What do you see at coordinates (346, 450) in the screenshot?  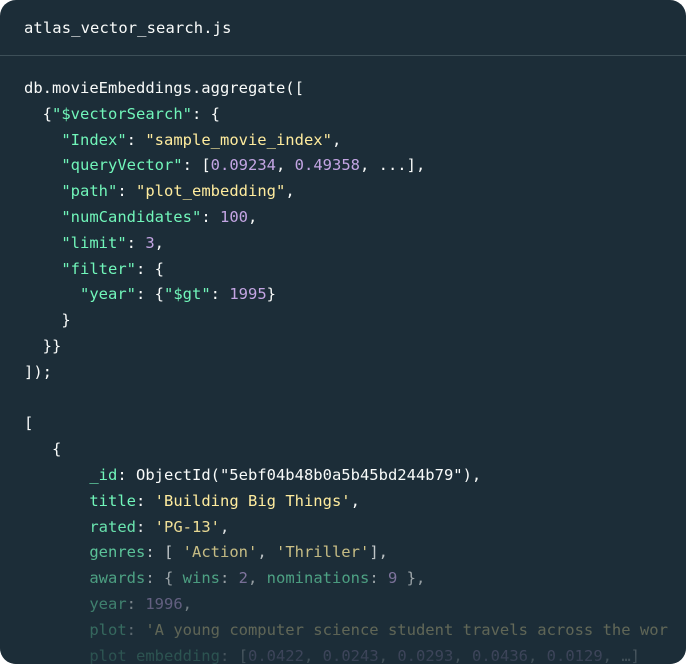 I see `code-line: {` at bounding box center [346, 450].